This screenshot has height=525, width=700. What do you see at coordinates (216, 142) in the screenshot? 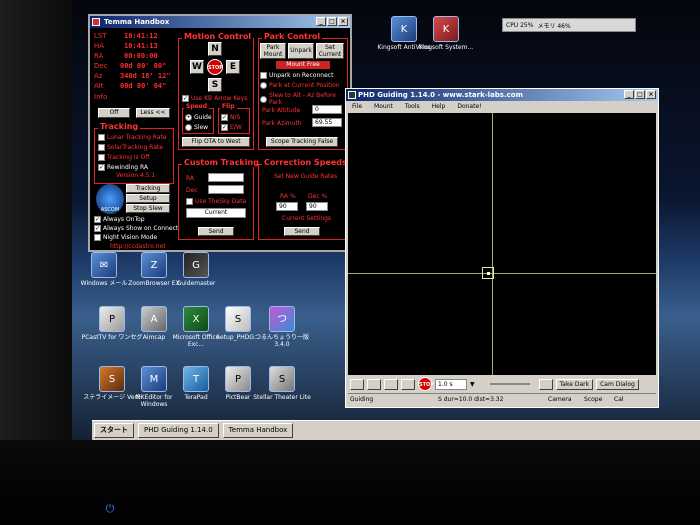
I see `flip-ota-button: Flip OTA to West` at bounding box center [216, 142].